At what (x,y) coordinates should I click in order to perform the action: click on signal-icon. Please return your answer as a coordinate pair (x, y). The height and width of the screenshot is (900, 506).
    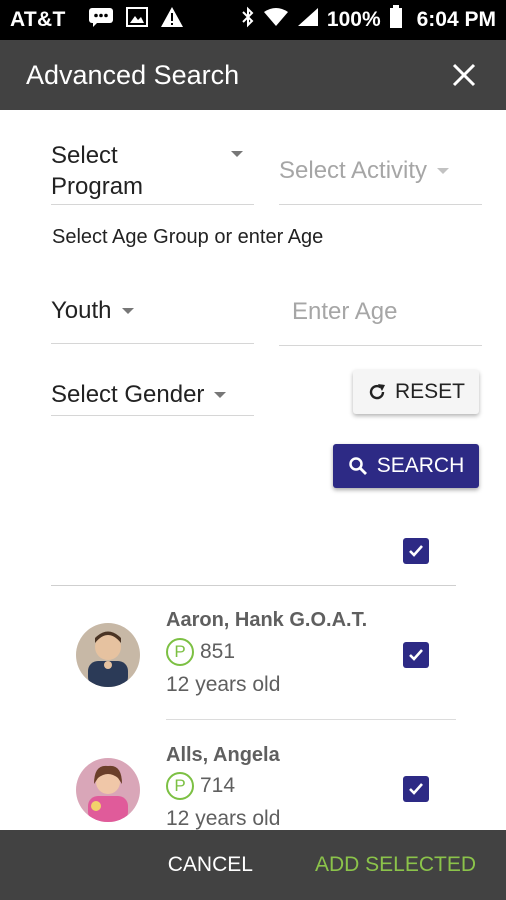
    Looking at the image, I should click on (308, 20).